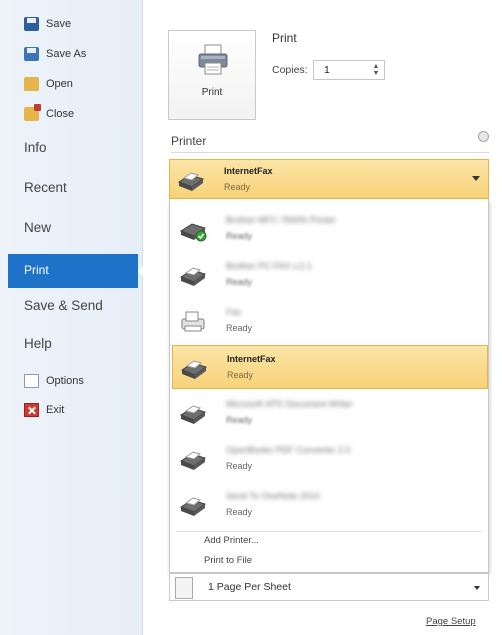  What do you see at coordinates (330, 505) in the screenshot?
I see `printer-option: Send To OneNote 2010 Ready` at bounding box center [330, 505].